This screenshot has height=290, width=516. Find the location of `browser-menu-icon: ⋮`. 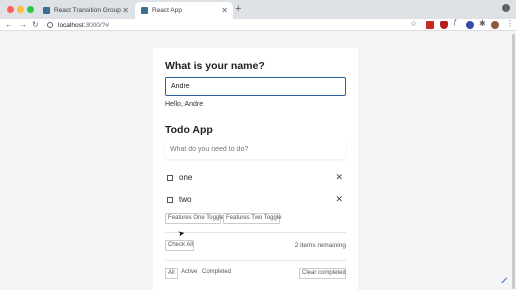

browser-menu-icon: ⋮ is located at coordinates (510, 23).